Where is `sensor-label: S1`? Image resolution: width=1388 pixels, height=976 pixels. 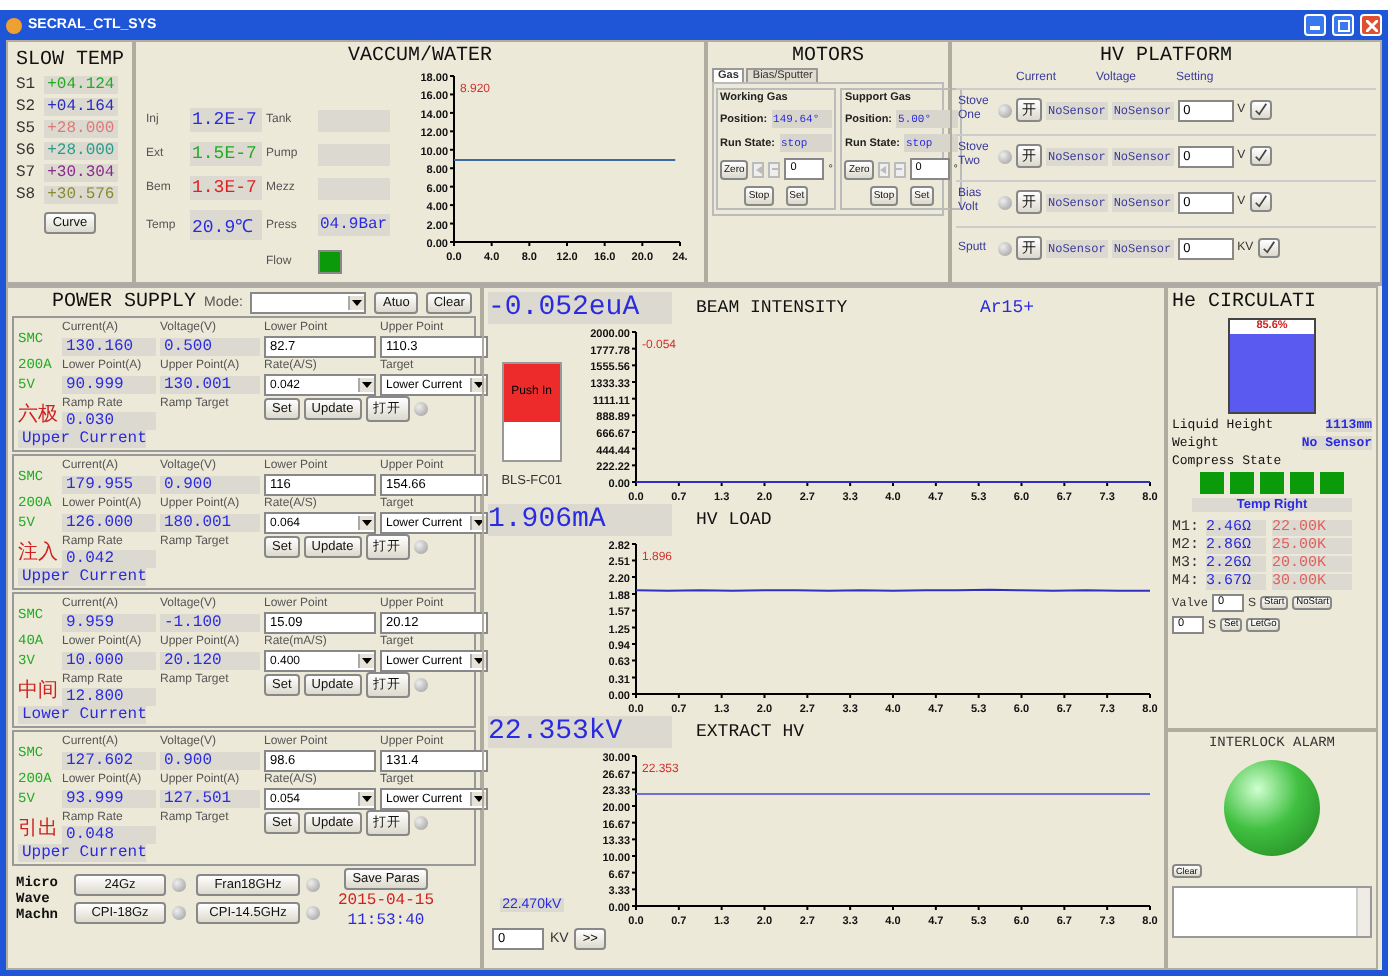 sensor-label: S1 is located at coordinates (26, 85).